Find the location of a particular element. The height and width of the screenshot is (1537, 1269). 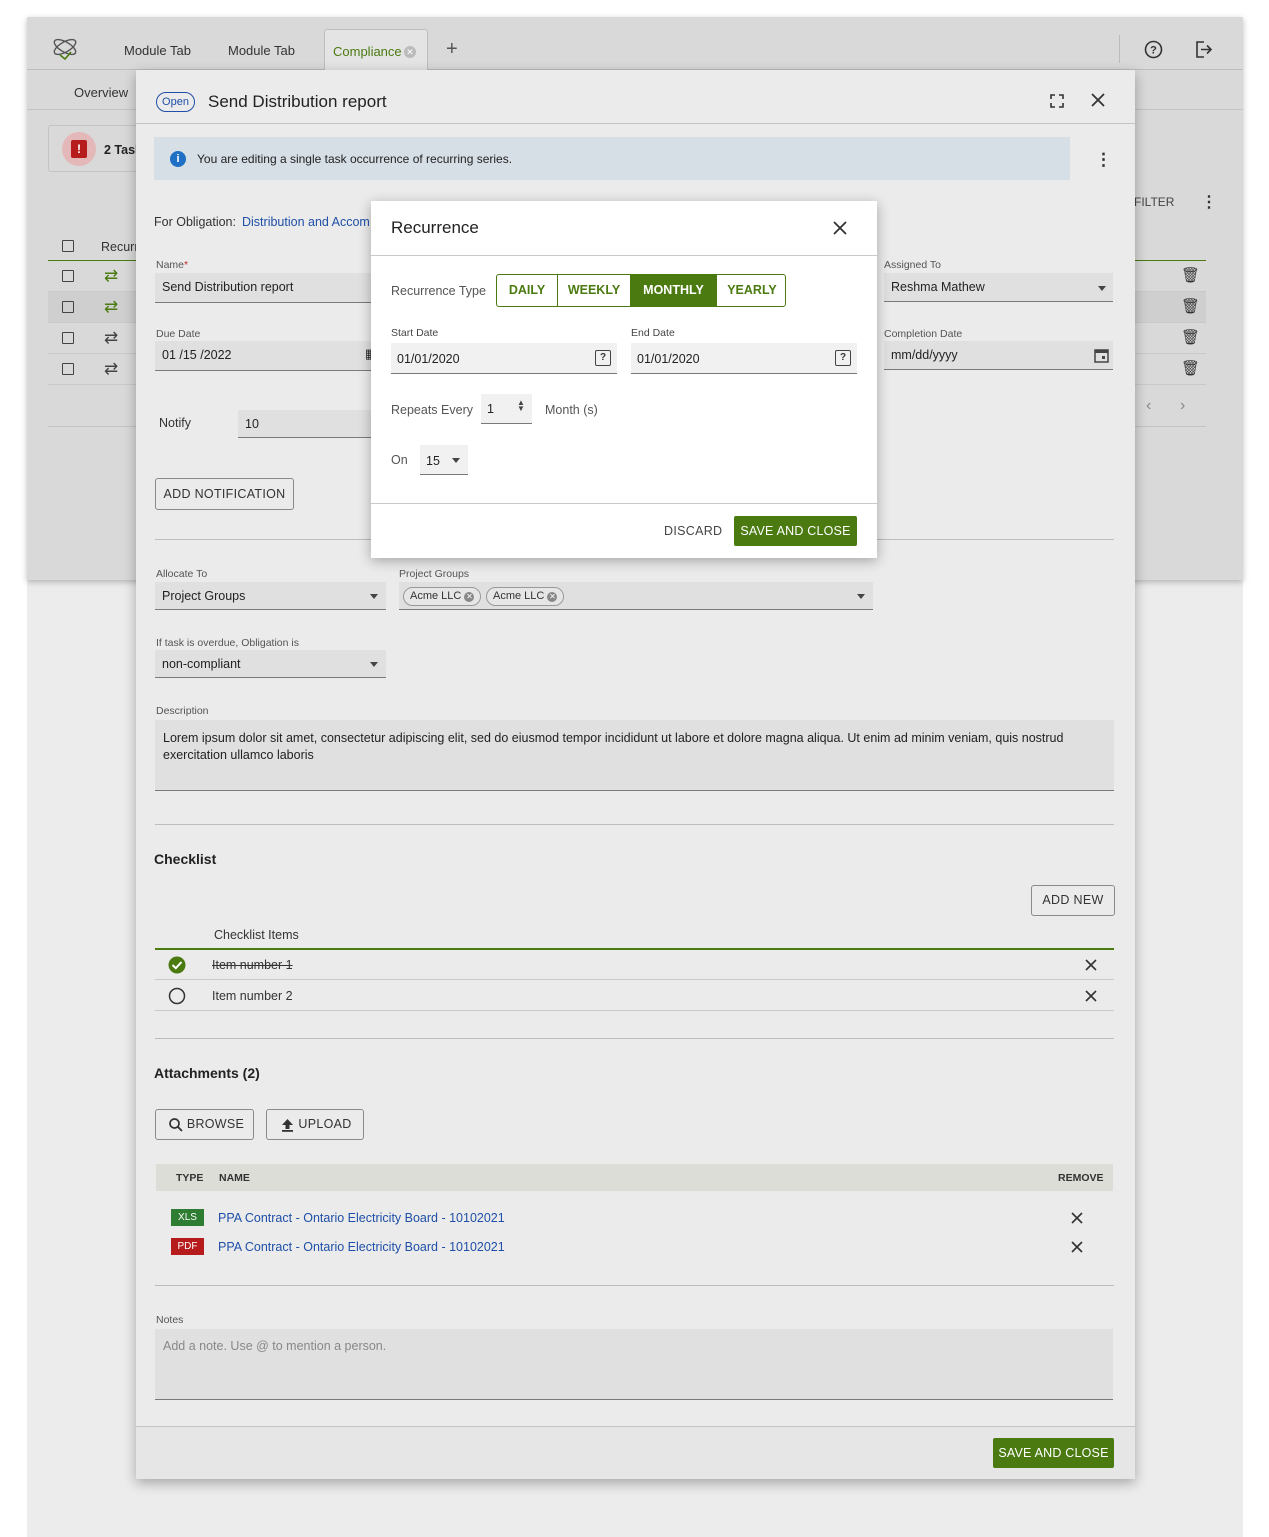

project-groups-select: Acme LLC ✕ Acme LLC ✕ is located at coordinates (636, 596).